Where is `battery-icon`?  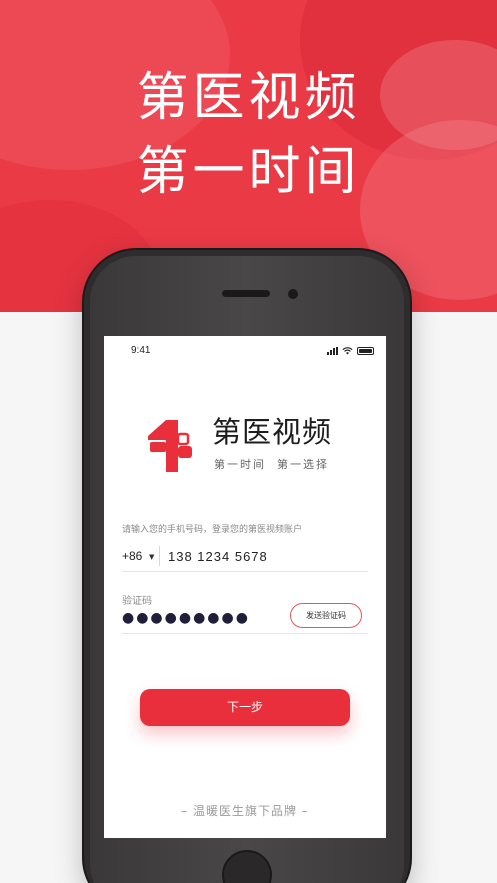 battery-icon is located at coordinates (365, 351).